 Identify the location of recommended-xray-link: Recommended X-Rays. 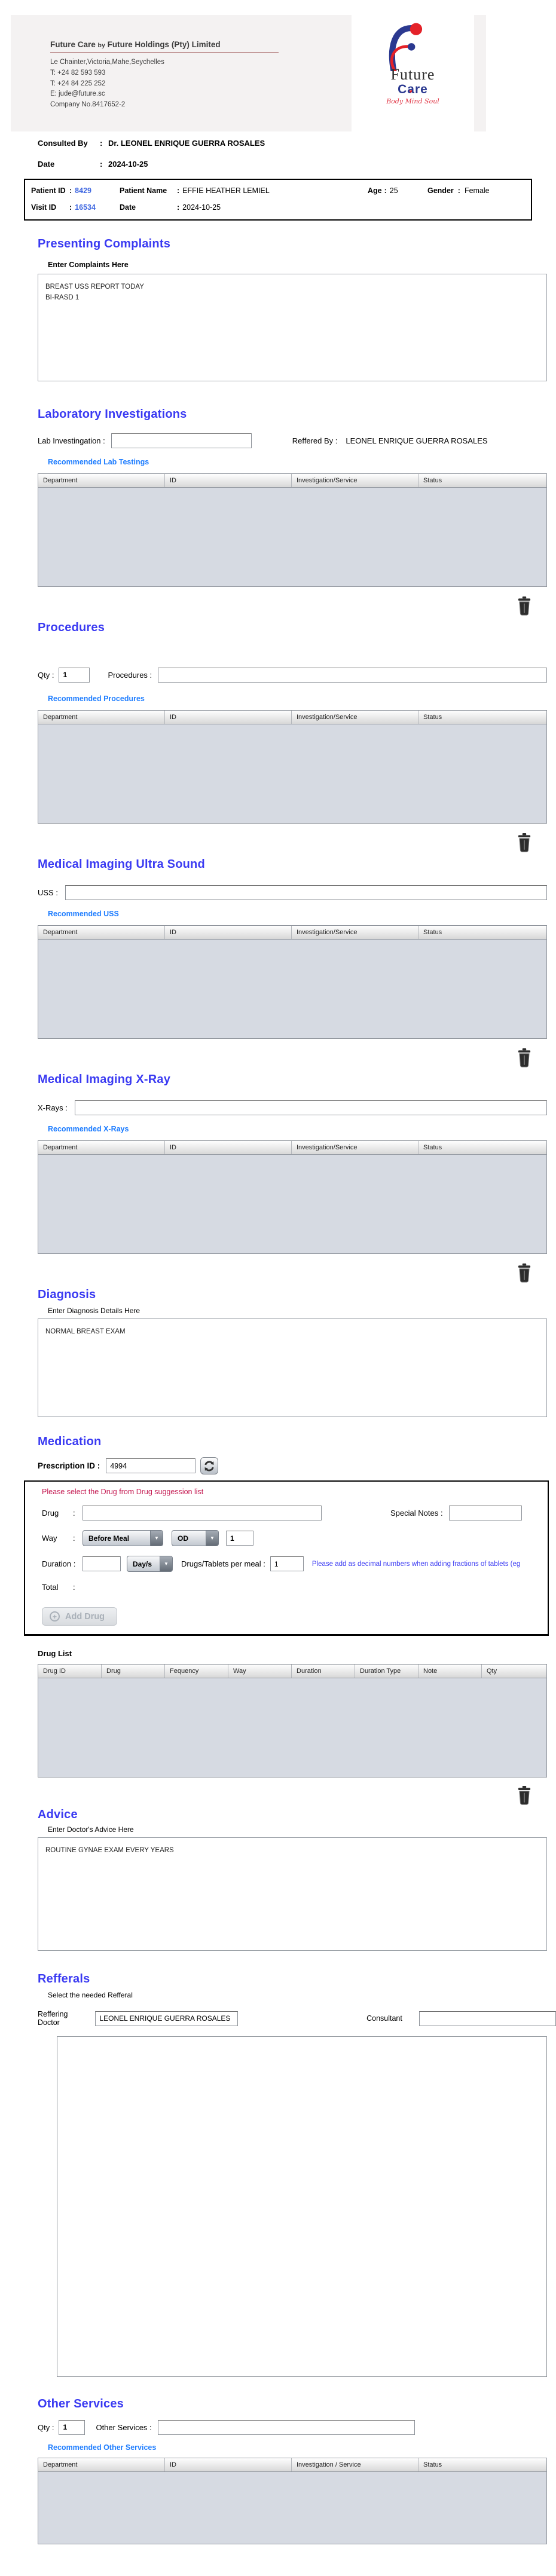
(302, 1129).